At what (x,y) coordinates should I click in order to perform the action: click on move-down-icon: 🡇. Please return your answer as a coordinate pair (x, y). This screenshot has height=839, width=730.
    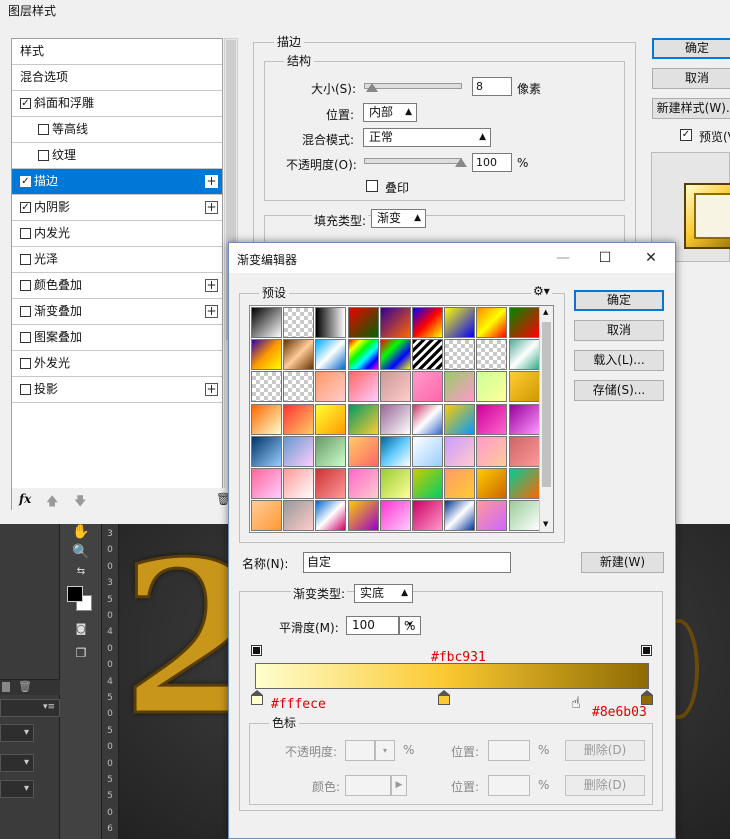
    Looking at the image, I should click on (80, 502).